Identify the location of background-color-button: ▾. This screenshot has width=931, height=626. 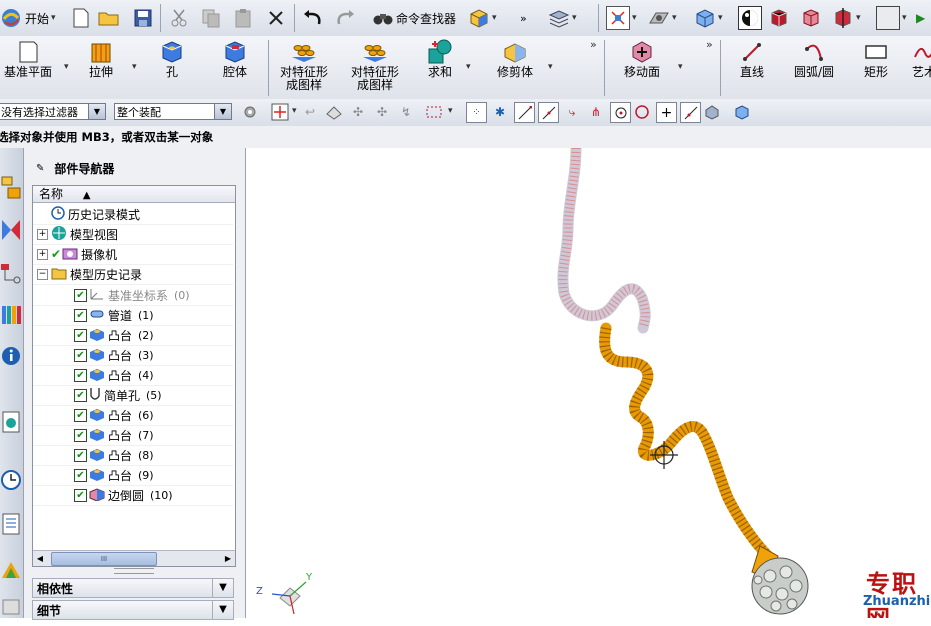
(891, 18).